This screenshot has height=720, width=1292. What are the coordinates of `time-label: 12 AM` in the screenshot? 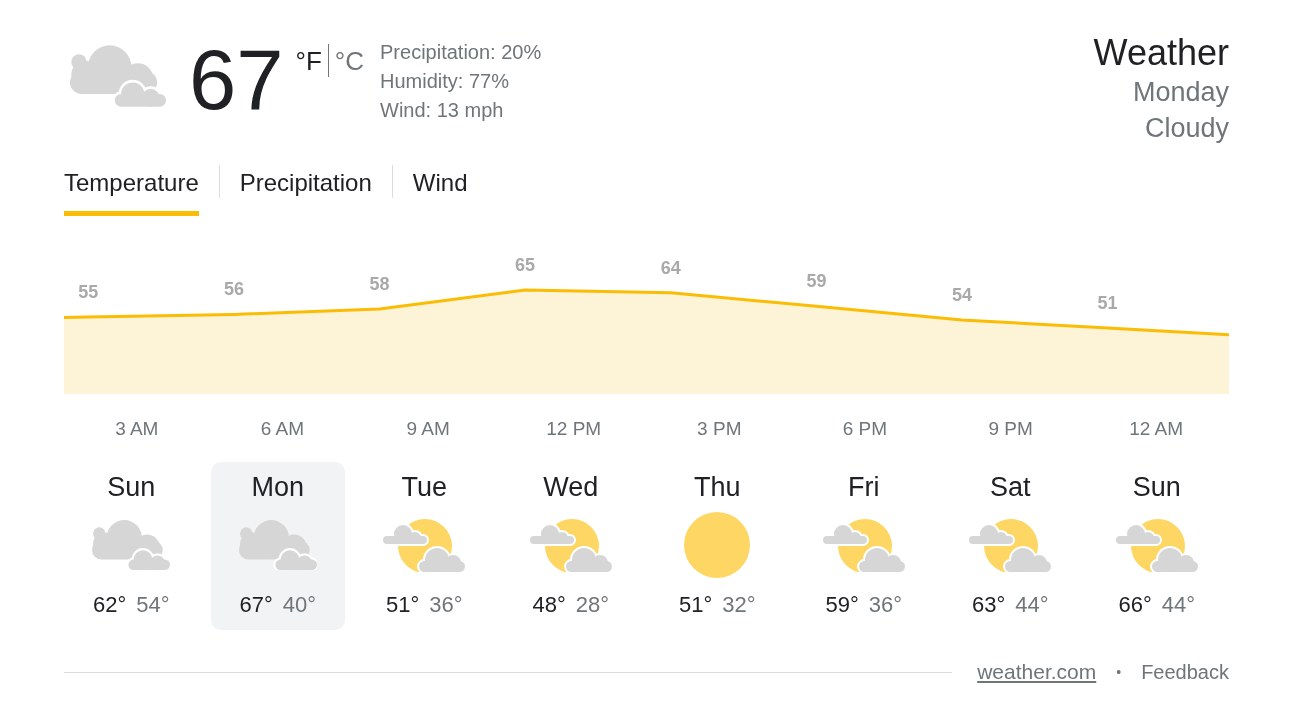 It's located at (1156, 428).